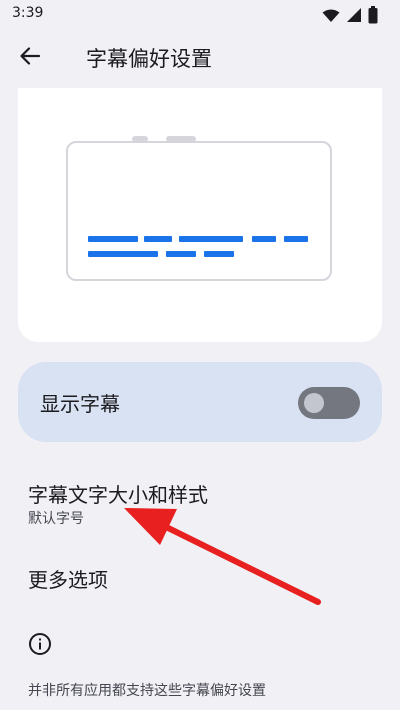 The image size is (400, 710). Describe the element at coordinates (56, 519) in the screenshot. I see `caption-size-style-subtitle: 默认字号` at that location.